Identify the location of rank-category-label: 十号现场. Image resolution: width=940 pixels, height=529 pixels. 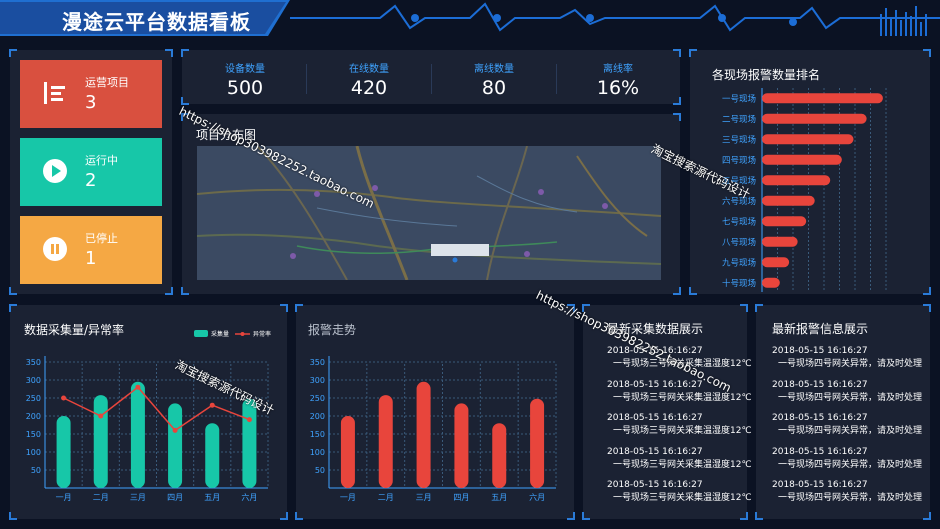
(739, 283).